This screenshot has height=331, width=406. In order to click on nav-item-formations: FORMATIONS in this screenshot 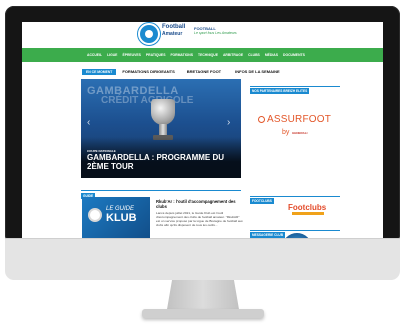, I will do `click(181, 55)`.